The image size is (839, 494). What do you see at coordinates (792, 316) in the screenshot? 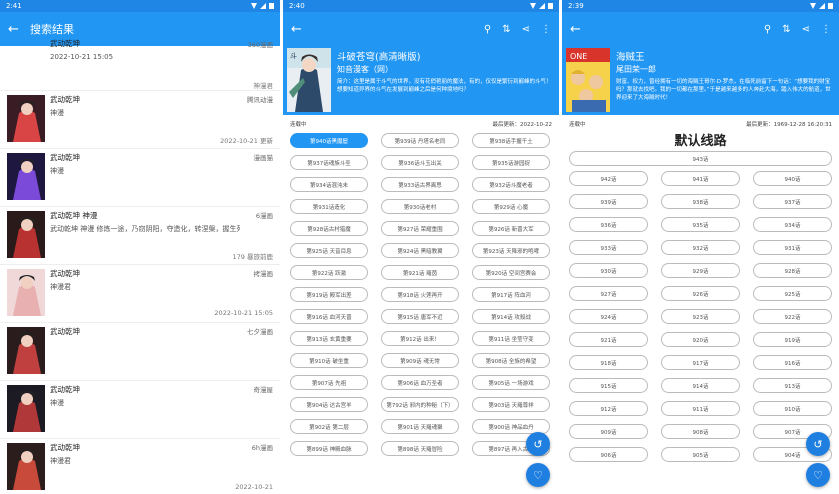
I see `chapter-chip: 922话` at bounding box center [792, 316].